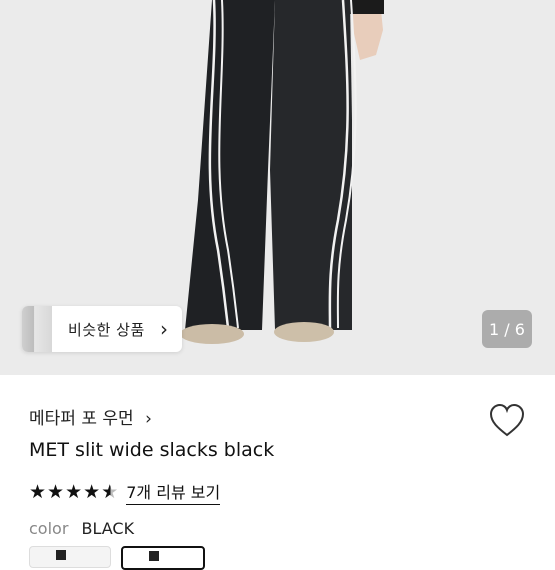  I want to click on similar-products-button: 비슷한 상품 ›, so click(102, 329).